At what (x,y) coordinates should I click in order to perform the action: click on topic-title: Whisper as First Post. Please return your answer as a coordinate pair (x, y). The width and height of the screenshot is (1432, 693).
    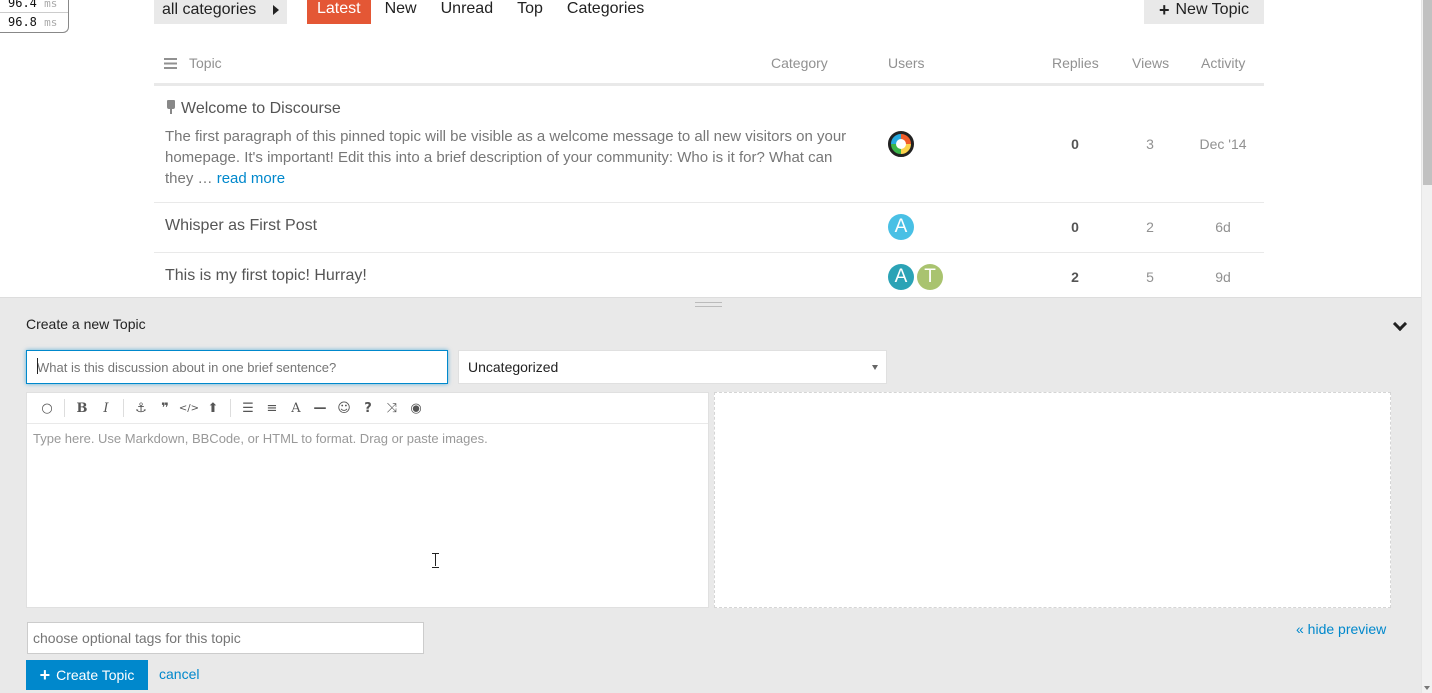
    Looking at the image, I should click on (241, 226).